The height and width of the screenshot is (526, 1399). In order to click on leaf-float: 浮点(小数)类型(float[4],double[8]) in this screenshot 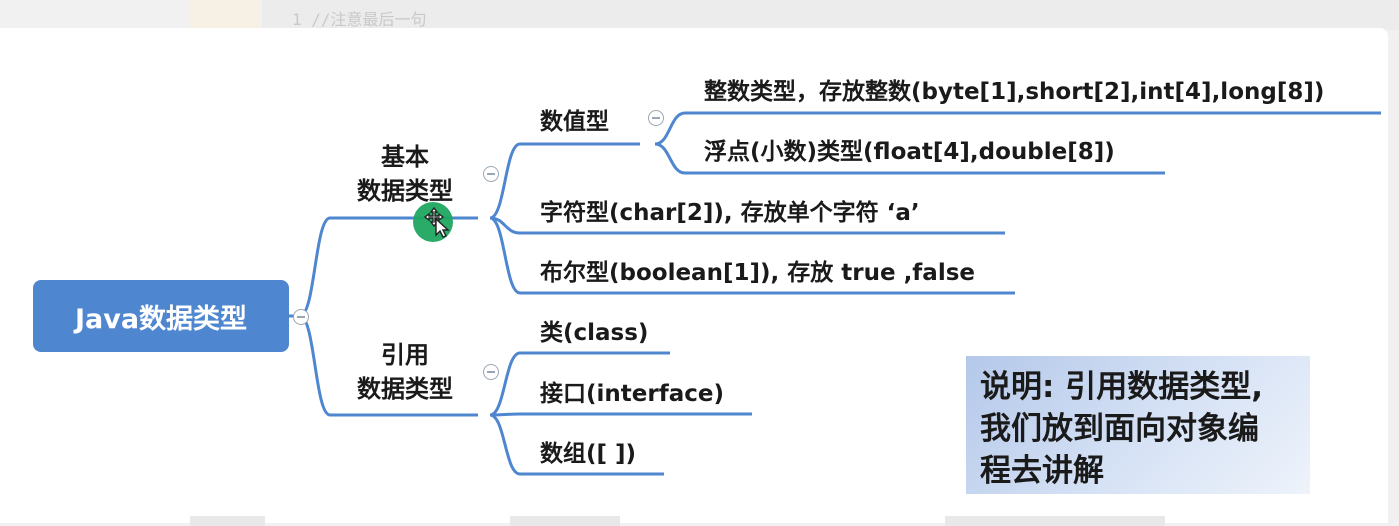, I will do `click(909, 149)`.